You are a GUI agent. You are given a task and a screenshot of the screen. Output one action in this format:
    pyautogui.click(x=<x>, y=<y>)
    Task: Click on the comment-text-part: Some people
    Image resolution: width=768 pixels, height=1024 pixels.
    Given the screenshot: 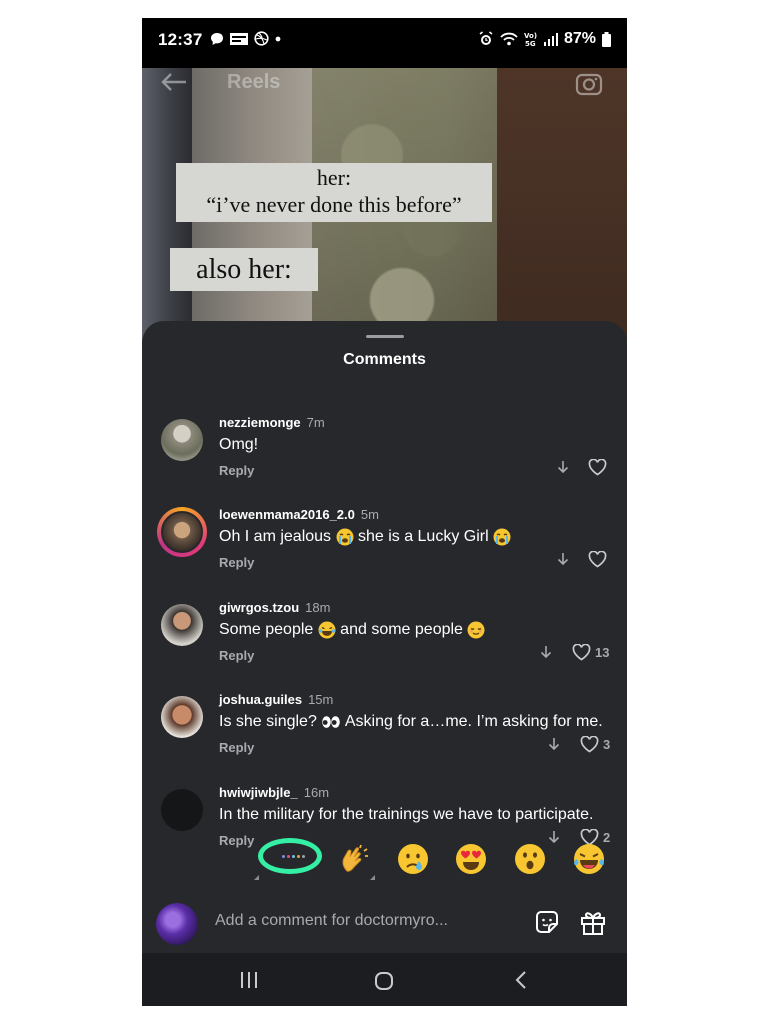 What is the action you would take?
    pyautogui.click(x=268, y=630)
    